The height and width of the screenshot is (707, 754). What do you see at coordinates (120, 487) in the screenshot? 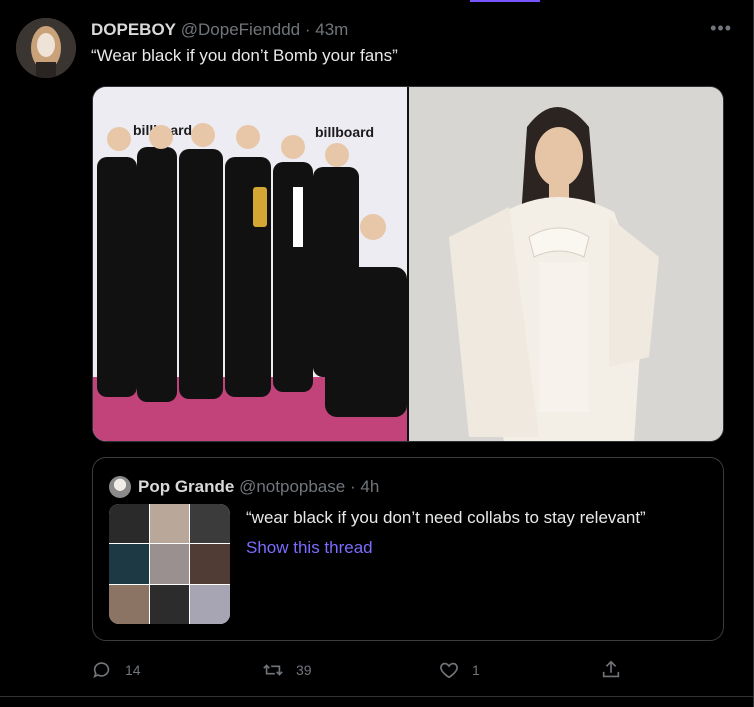
I see `quoted-author-avatar` at bounding box center [120, 487].